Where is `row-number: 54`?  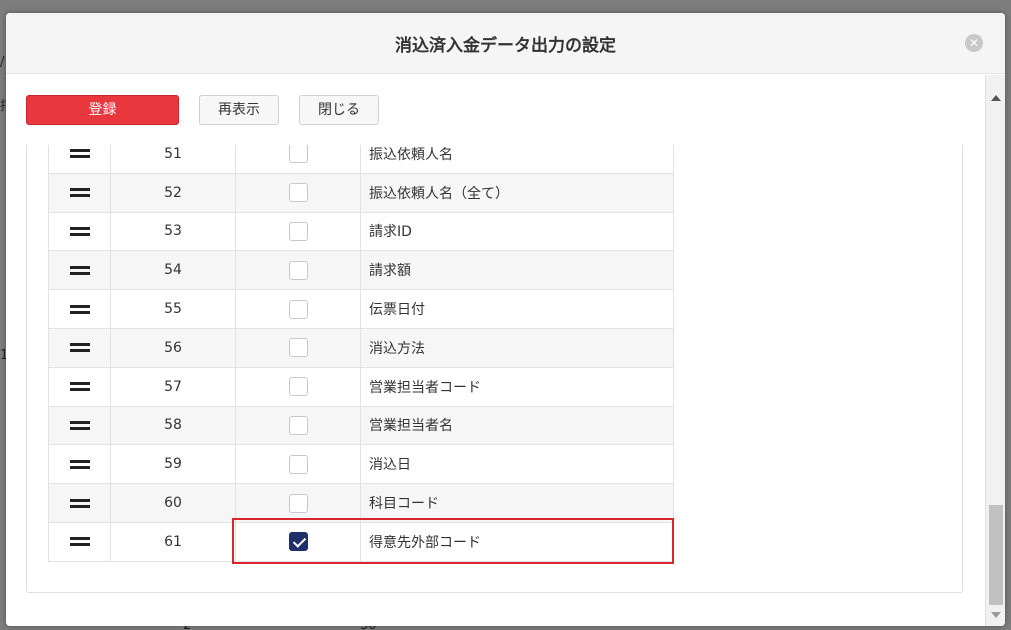 row-number: 54 is located at coordinates (173, 270).